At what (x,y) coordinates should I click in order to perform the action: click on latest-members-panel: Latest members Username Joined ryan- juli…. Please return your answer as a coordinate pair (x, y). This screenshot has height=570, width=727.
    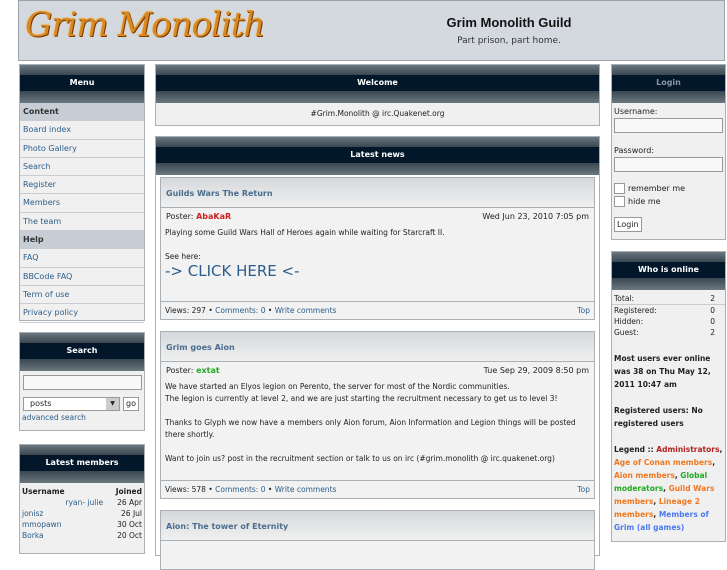
    Looking at the image, I should click on (82, 499).